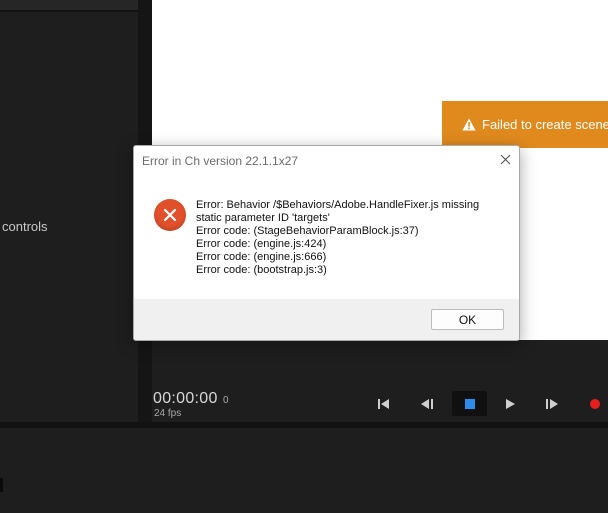 This screenshot has width=608, height=513. I want to click on fps-label: 24 fps, so click(168, 413).